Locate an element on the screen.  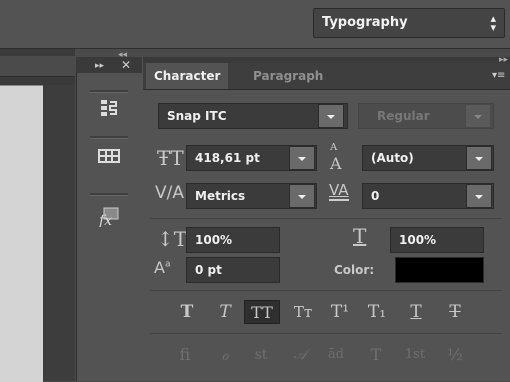
underline-button: T is located at coordinates (416, 312).